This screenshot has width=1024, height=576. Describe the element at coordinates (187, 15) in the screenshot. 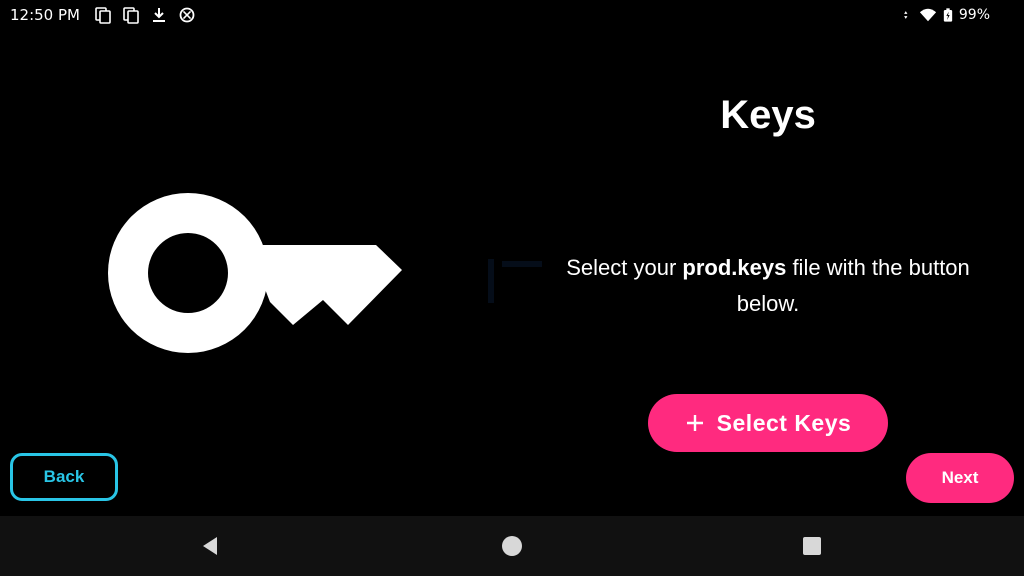

I see `sync-icon` at that location.